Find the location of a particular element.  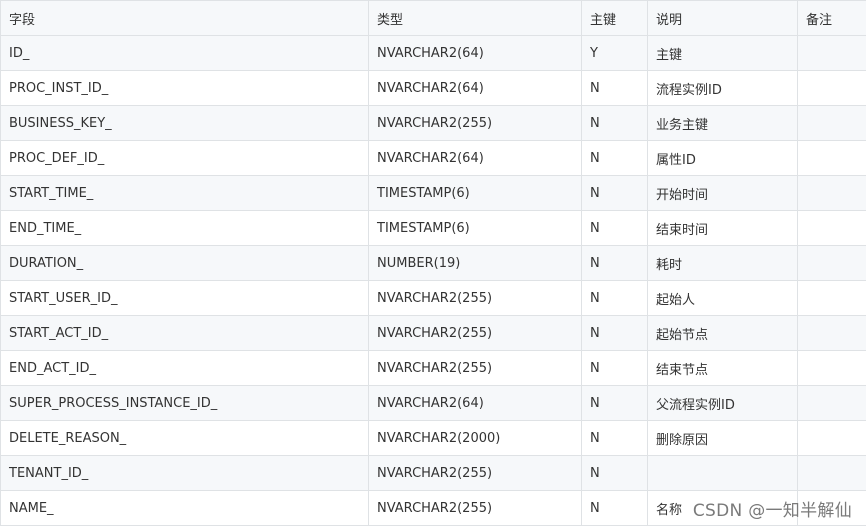

table-row: PROC_INST_ID_ NVARCHAR2(64) N 流程实例ID is located at coordinates (433, 88).